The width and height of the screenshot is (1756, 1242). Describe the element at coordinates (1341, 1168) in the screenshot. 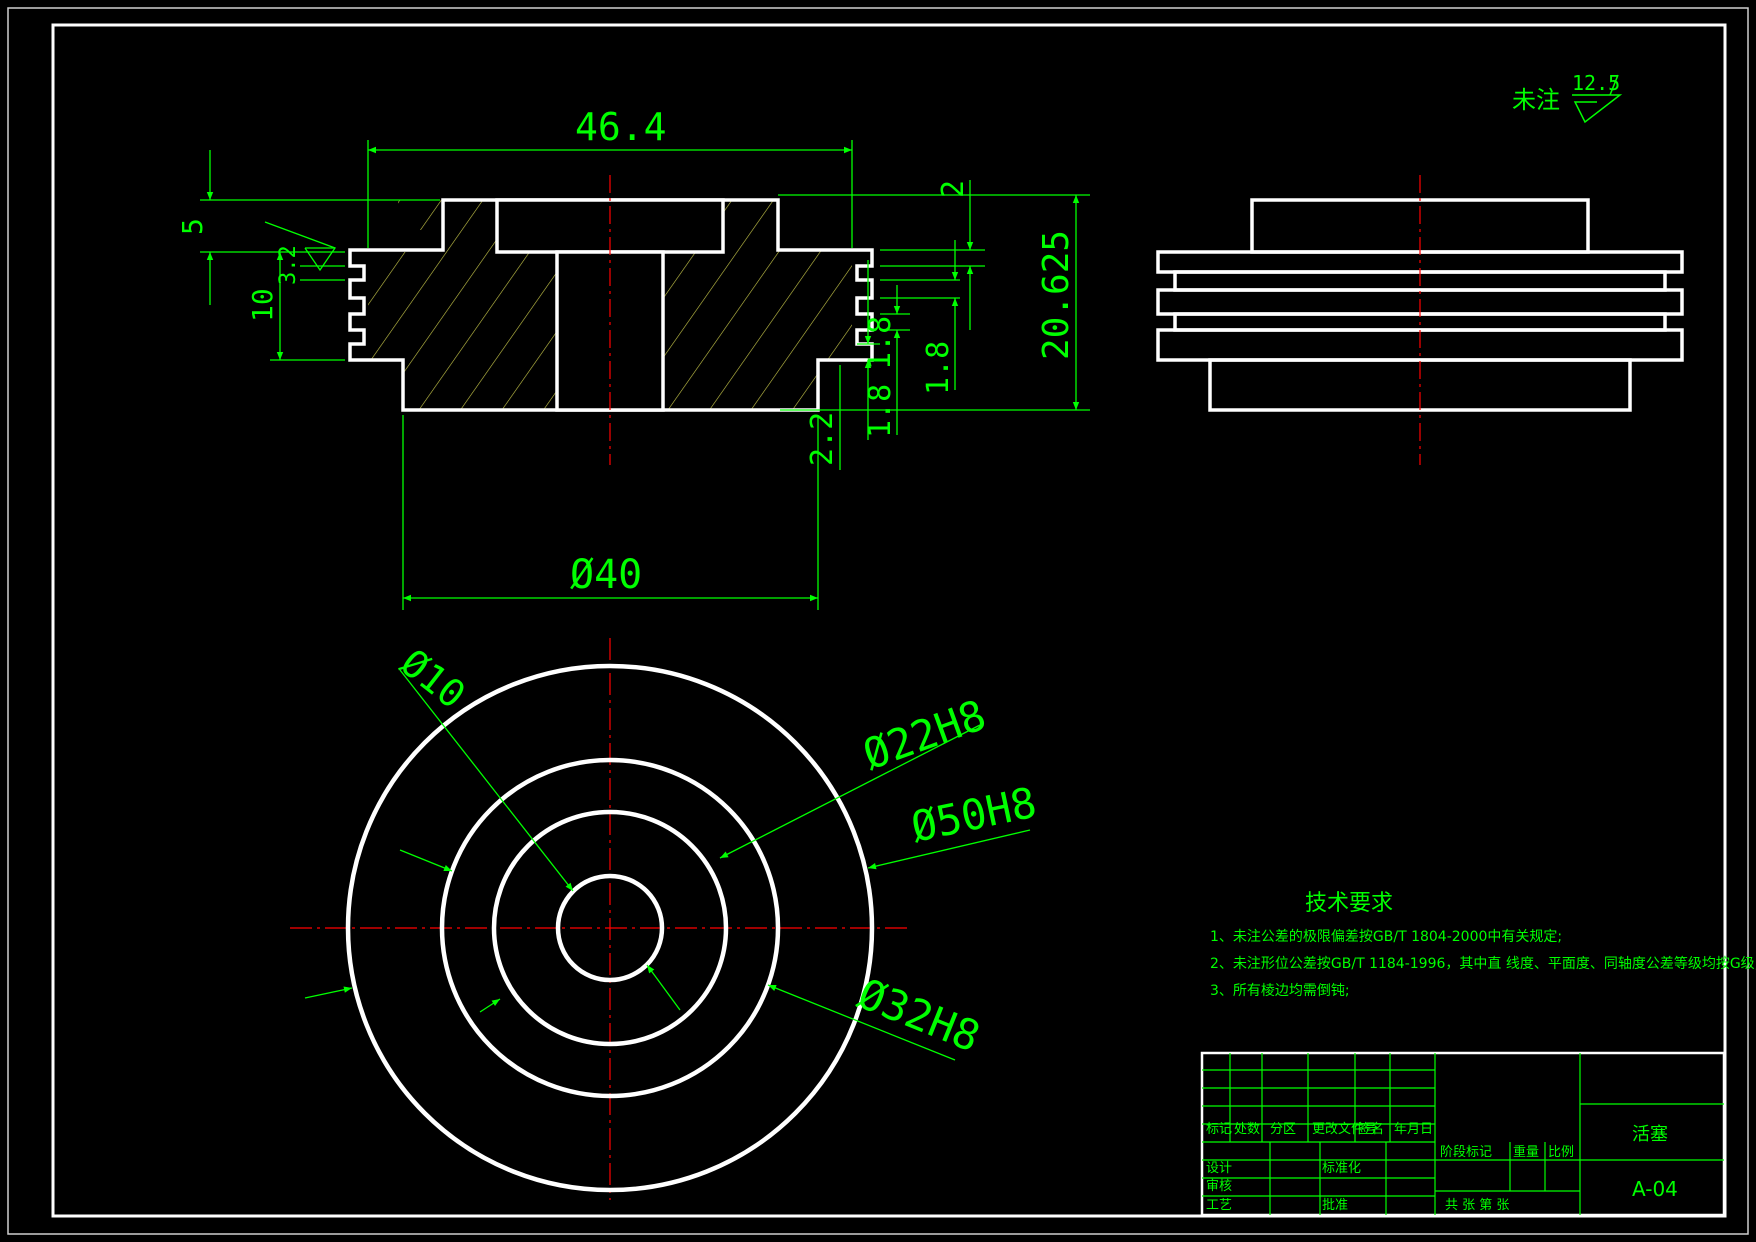

I see `tb-label: 标准化` at that location.